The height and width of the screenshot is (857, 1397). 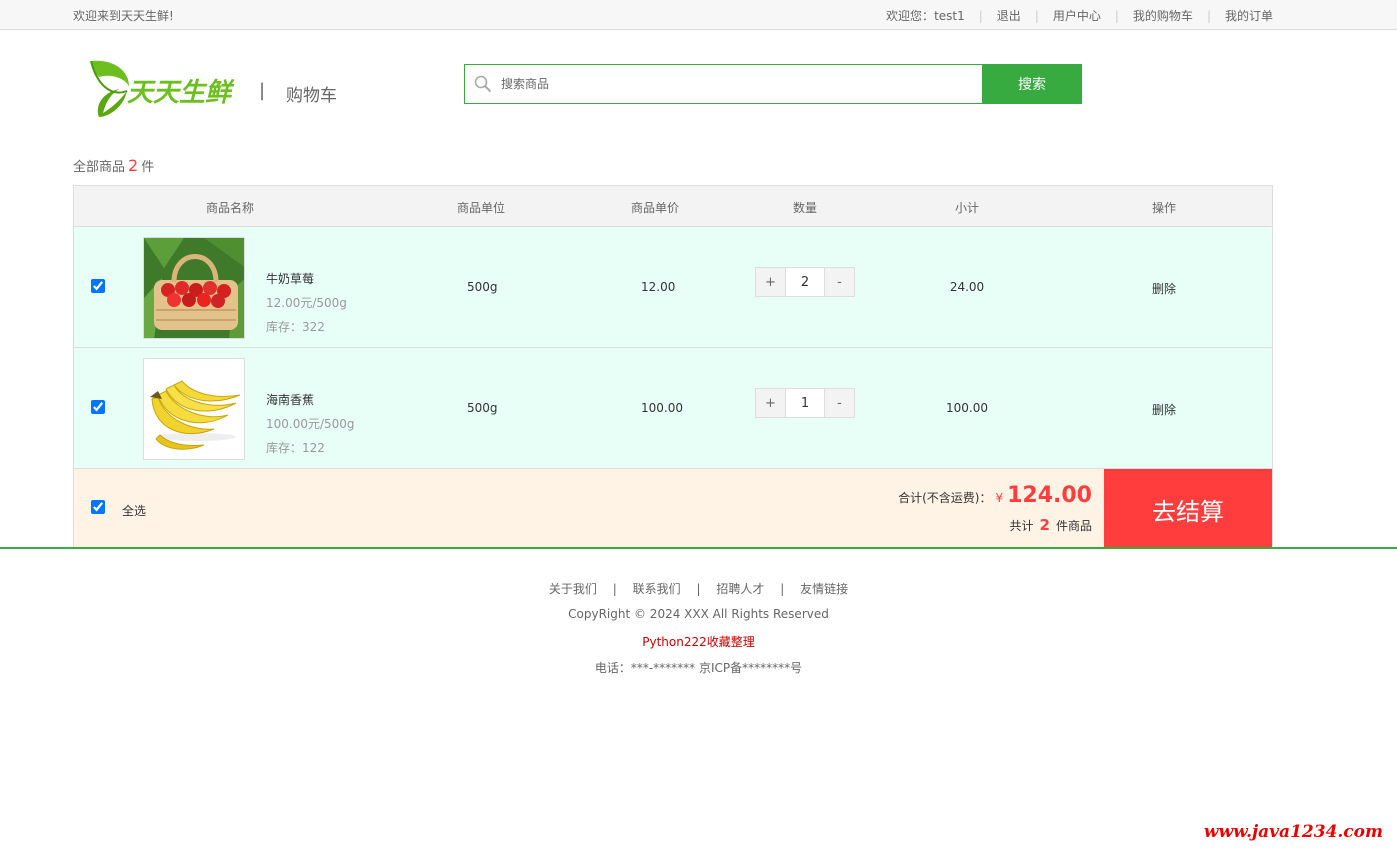 I want to click on select-all-checkbox, so click(x=98, y=507).